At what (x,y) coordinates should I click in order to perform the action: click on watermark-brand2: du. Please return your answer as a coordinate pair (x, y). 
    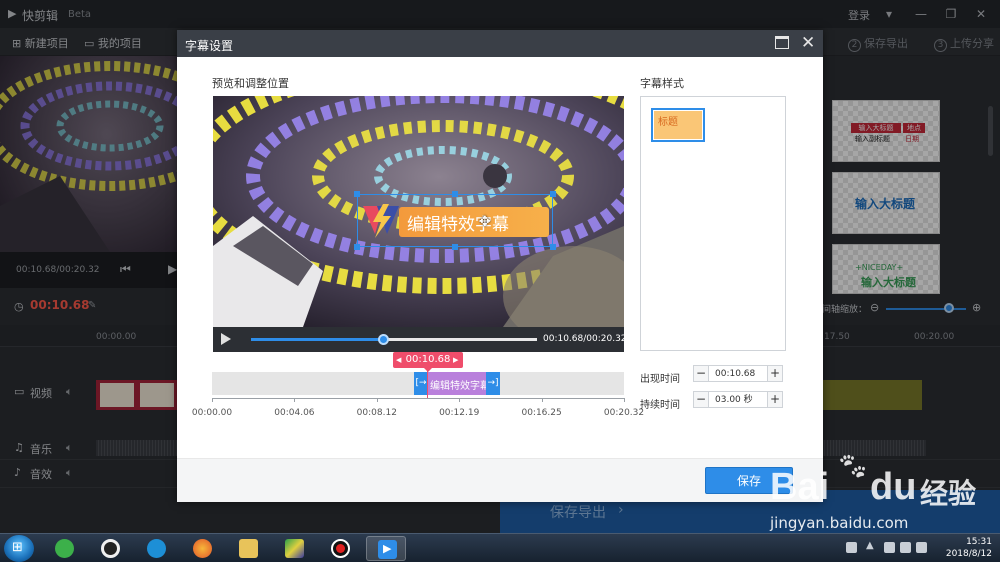
    Looking at the image, I should click on (893, 487).